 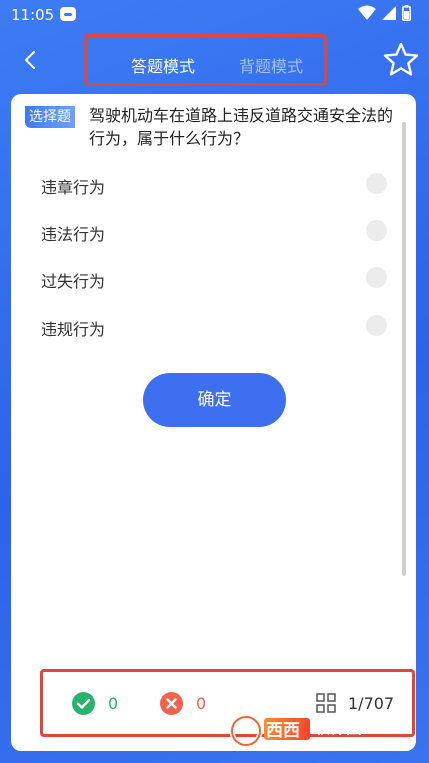 I want to click on back-button, so click(x=30, y=60).